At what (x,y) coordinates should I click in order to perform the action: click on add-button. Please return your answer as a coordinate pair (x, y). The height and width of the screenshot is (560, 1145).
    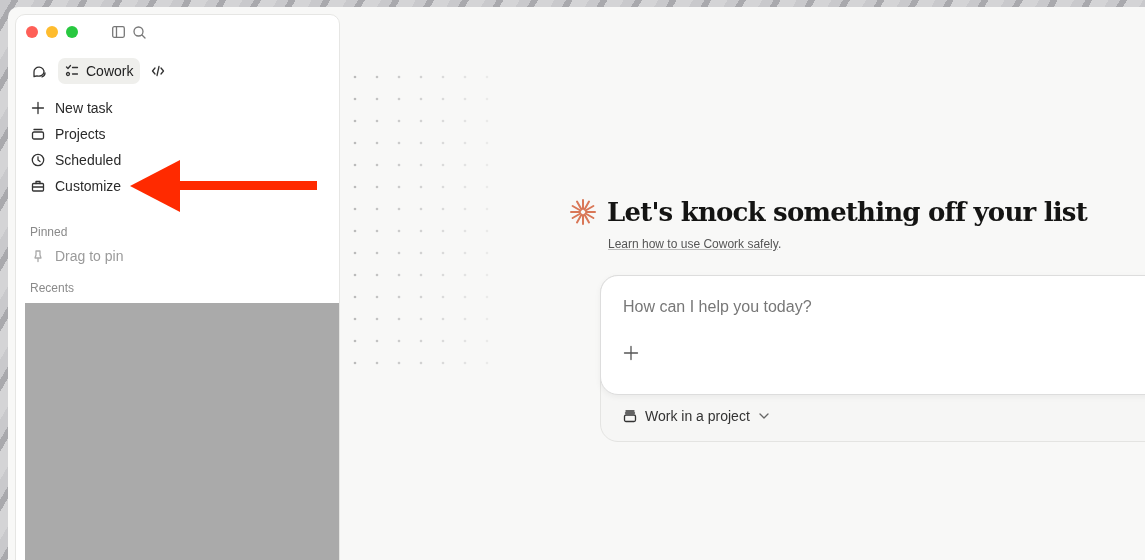
    Looking at the image, I should click on (631, 353).